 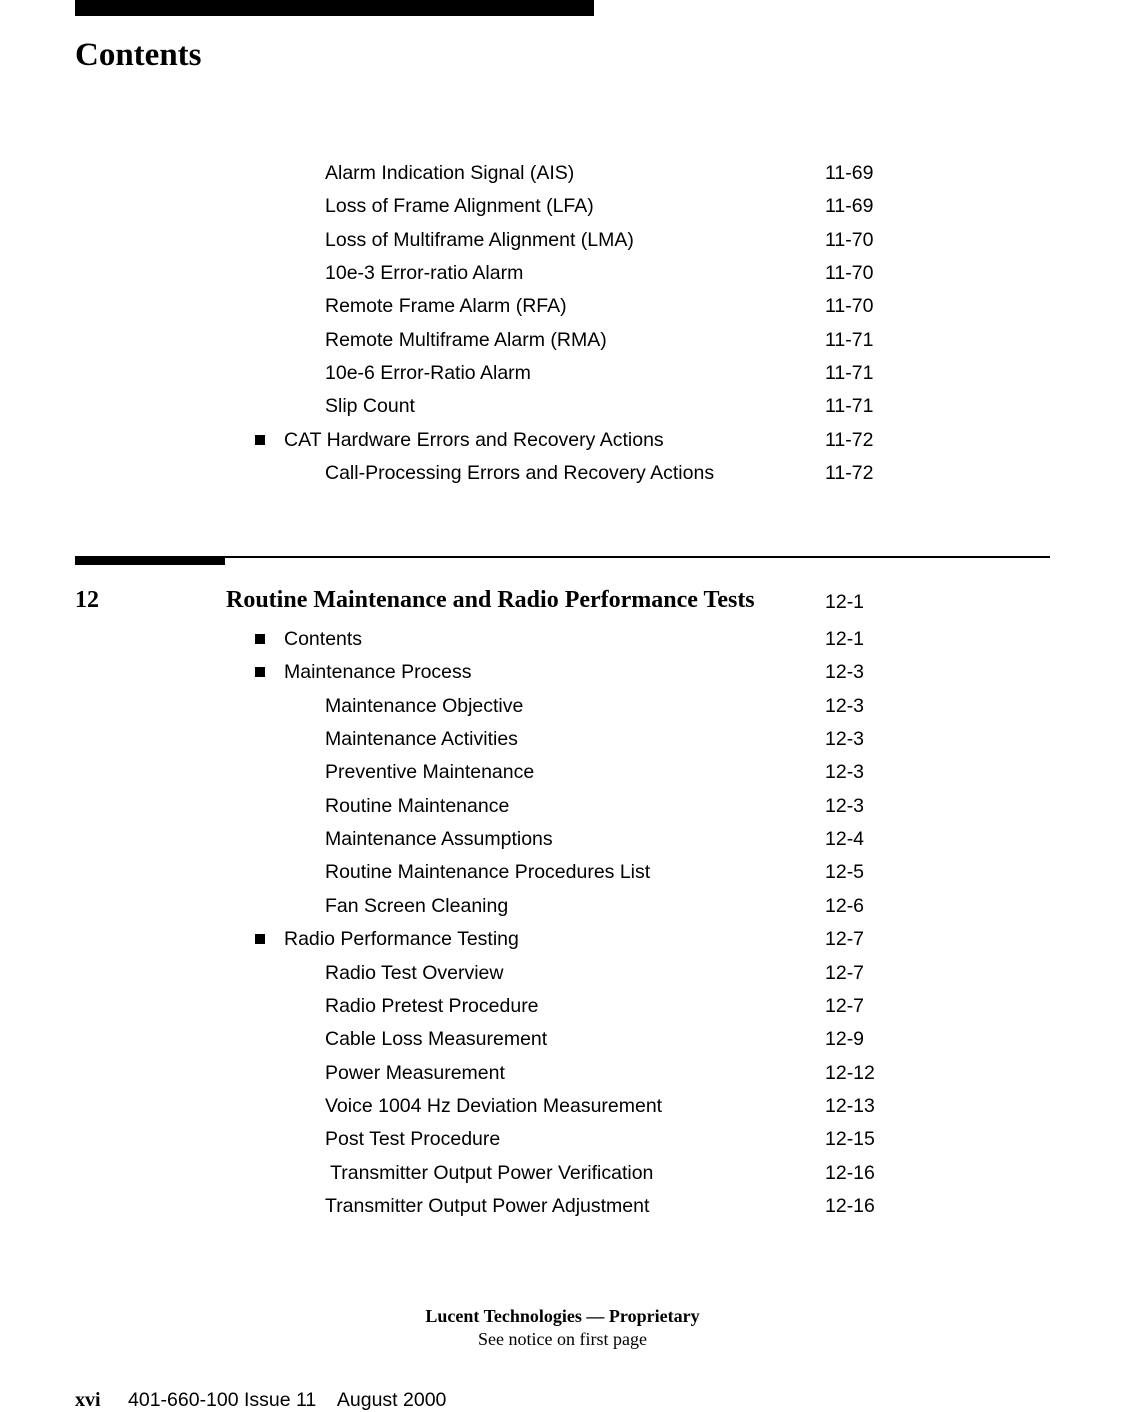 What do you see at coordinates (370, 406) in the screenshot?
I see `toc-entry-label: Slip Count` at bounding box center [370, 406].